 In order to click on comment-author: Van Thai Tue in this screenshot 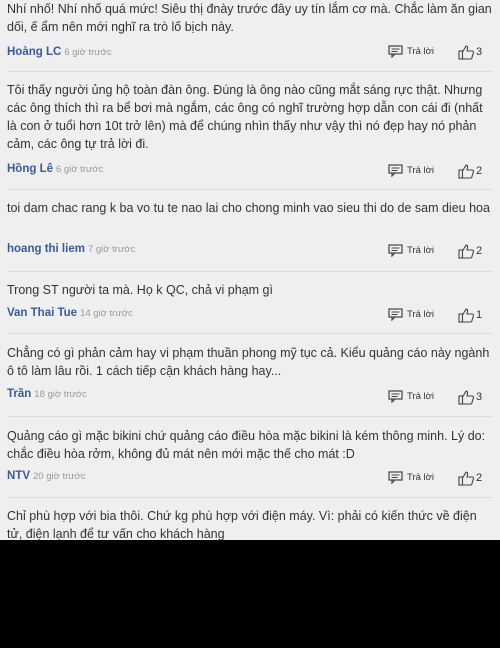, I will do `click(42, 313)`.